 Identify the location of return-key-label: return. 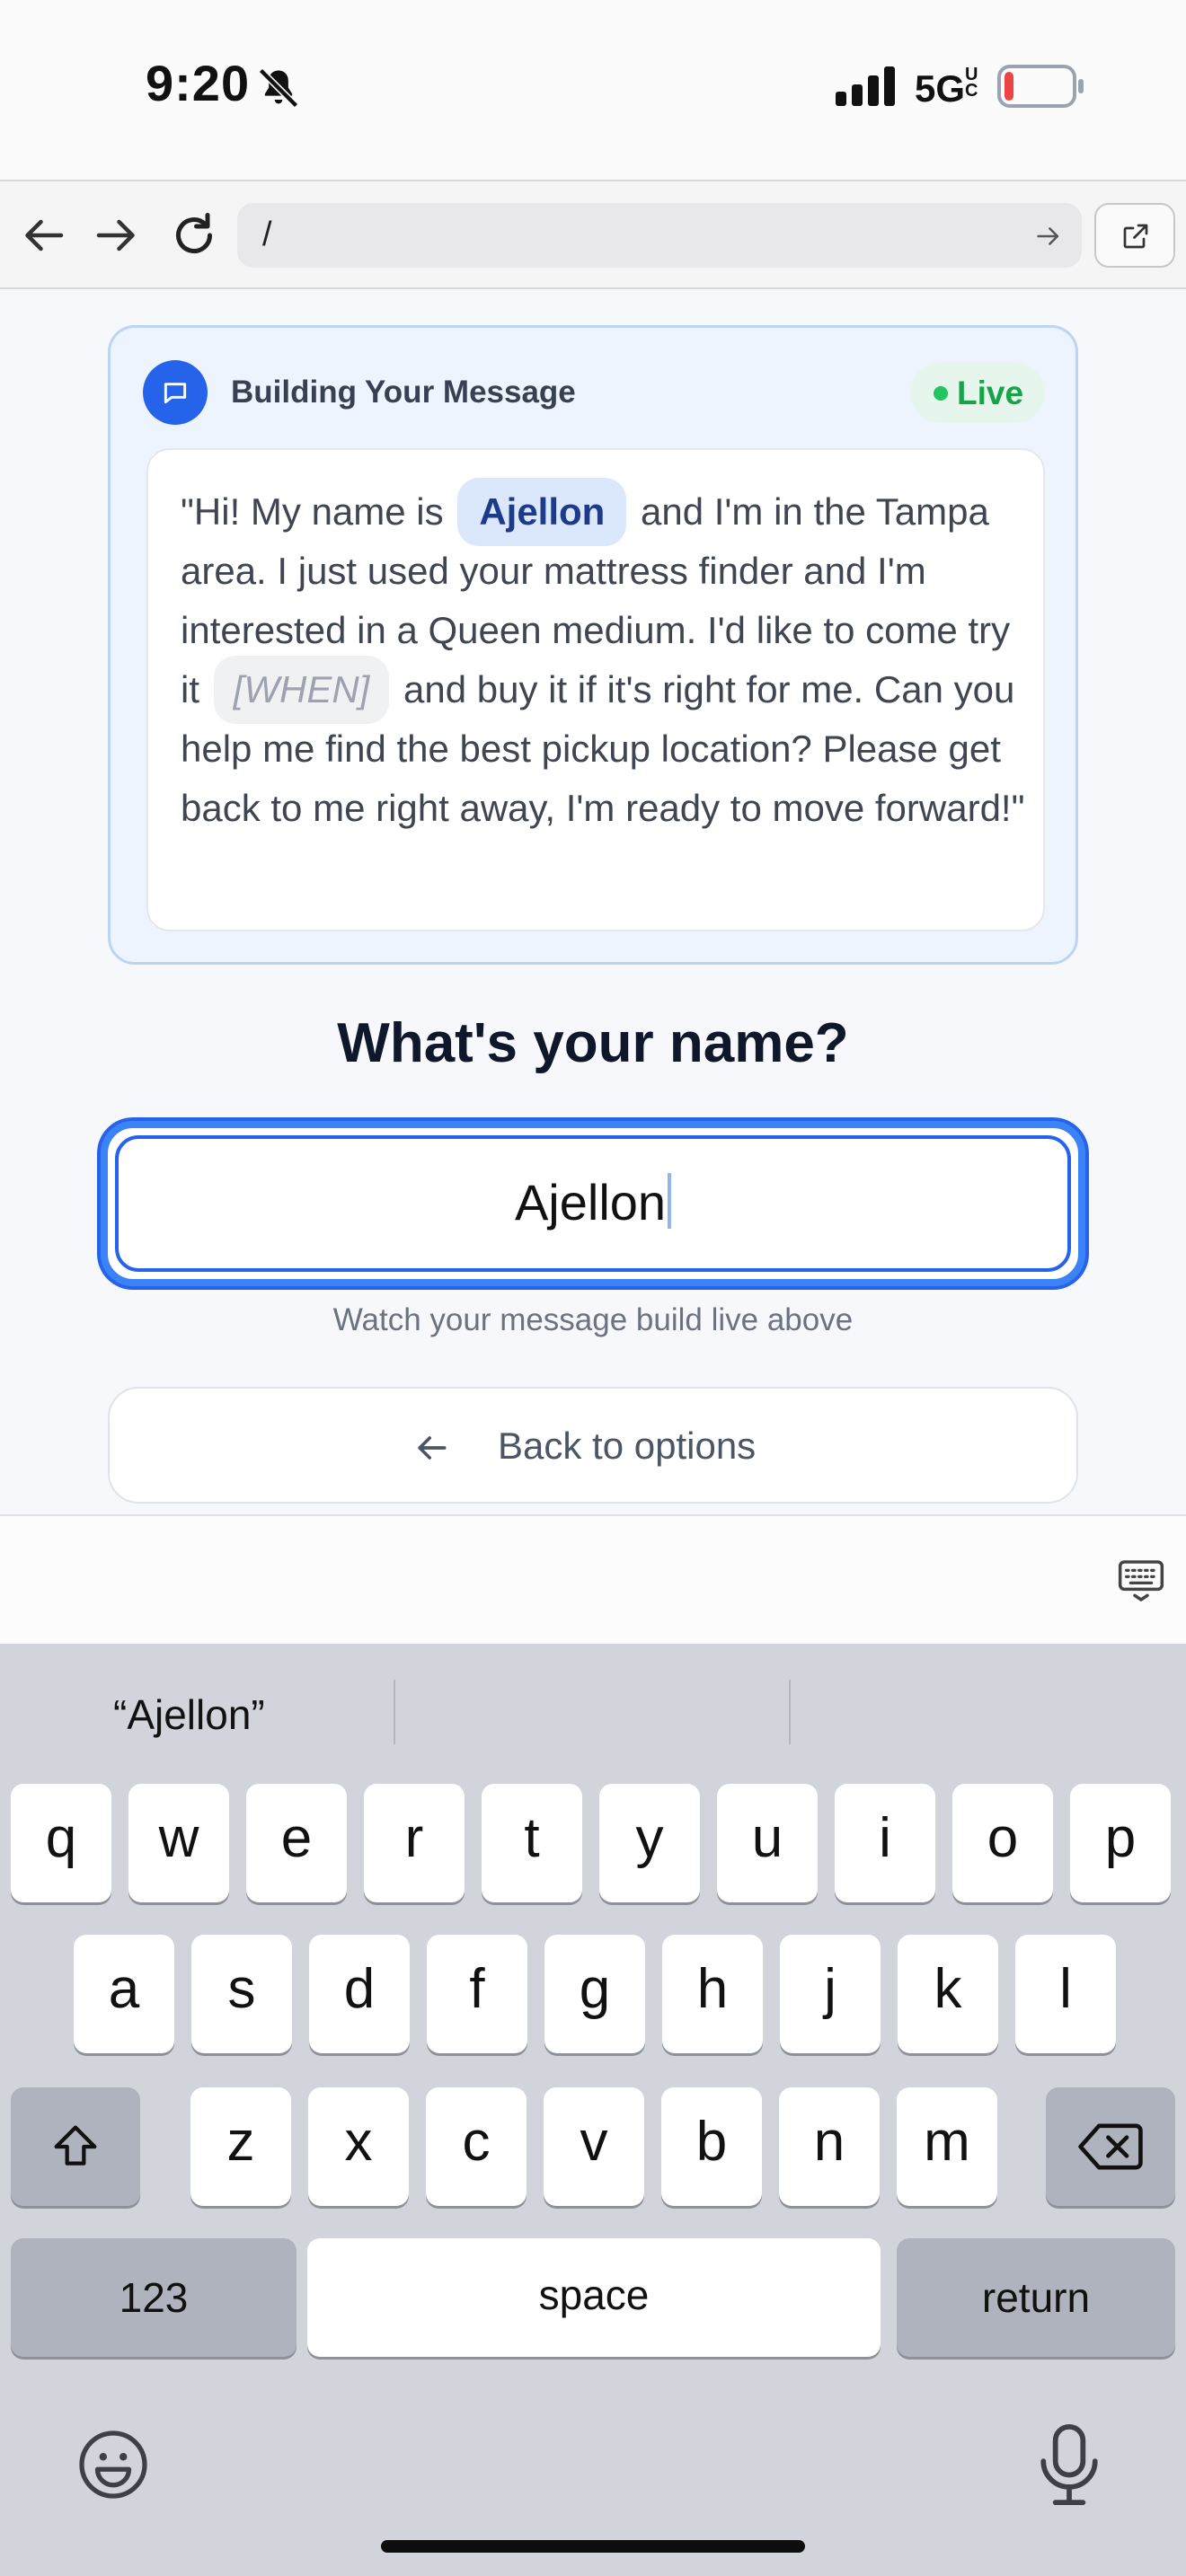
(1036, 2297).